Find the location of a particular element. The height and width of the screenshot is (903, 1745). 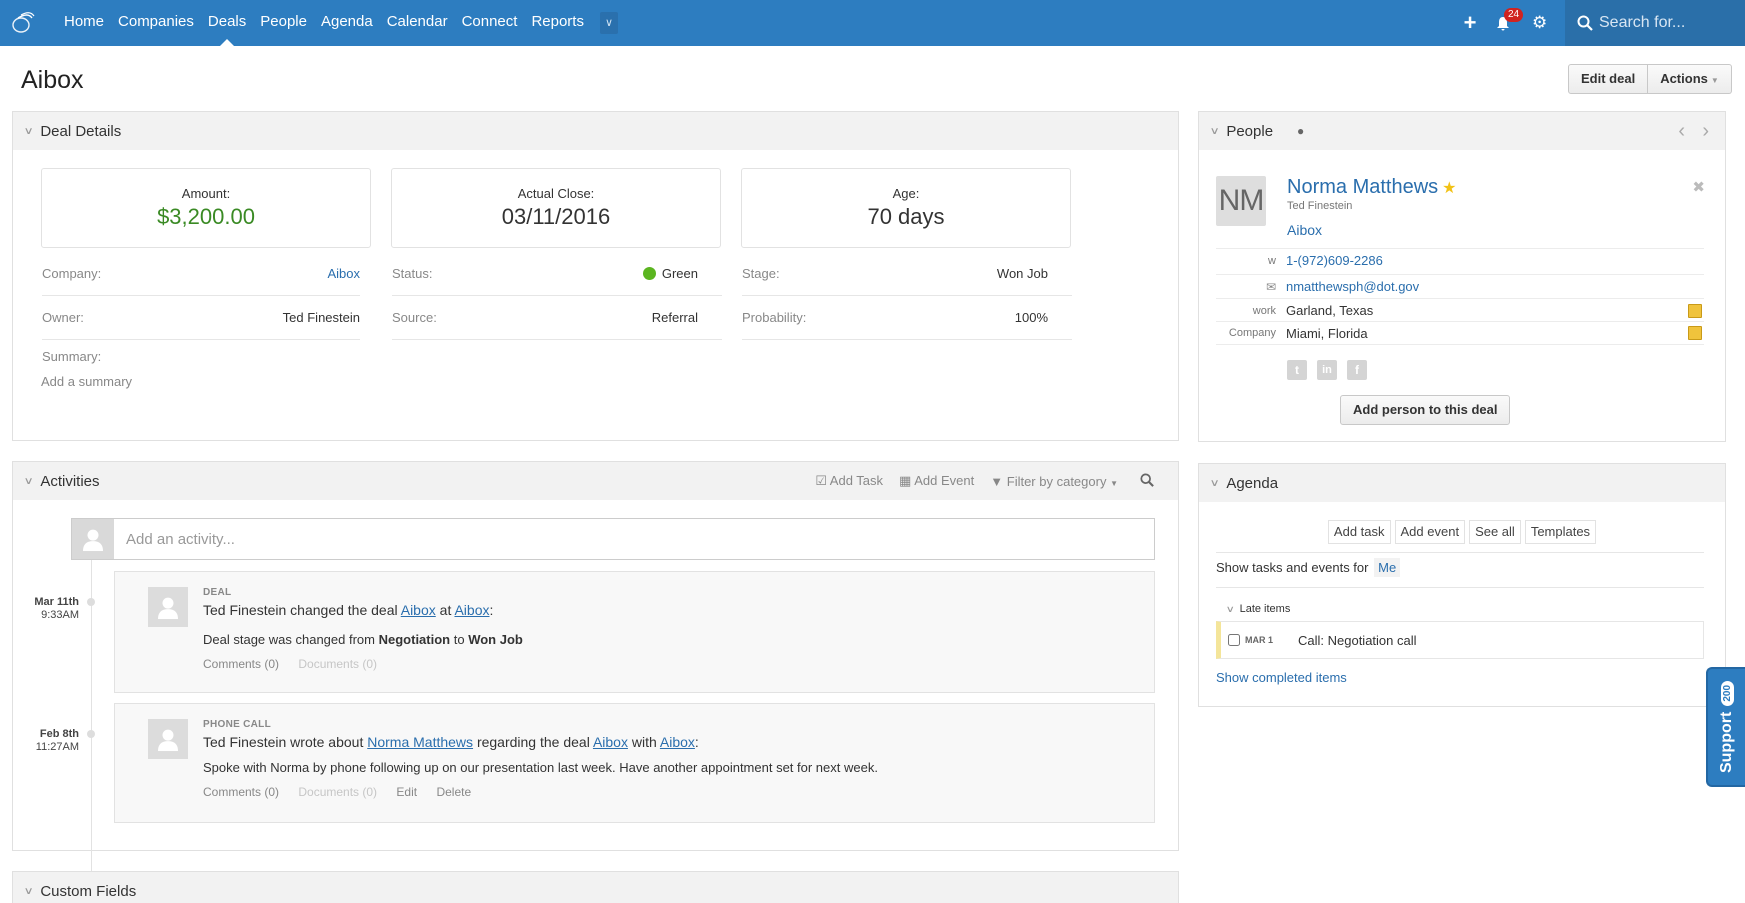

edit-deal-button: Edit deal is located at coordinates (1608, 79).